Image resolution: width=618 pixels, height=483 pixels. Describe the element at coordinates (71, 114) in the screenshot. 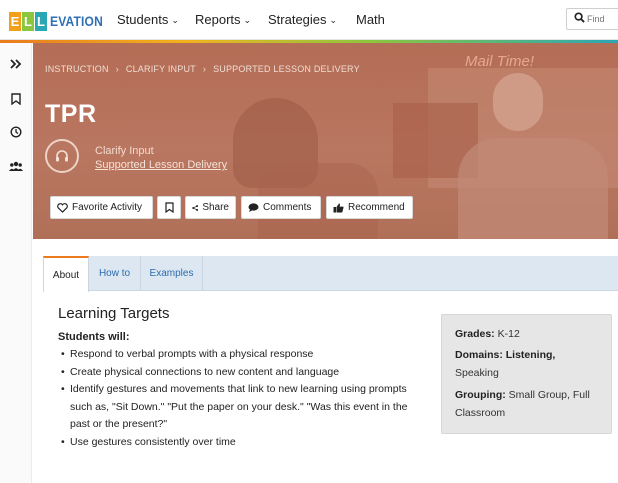

I see `page-title: TPR` at that location.